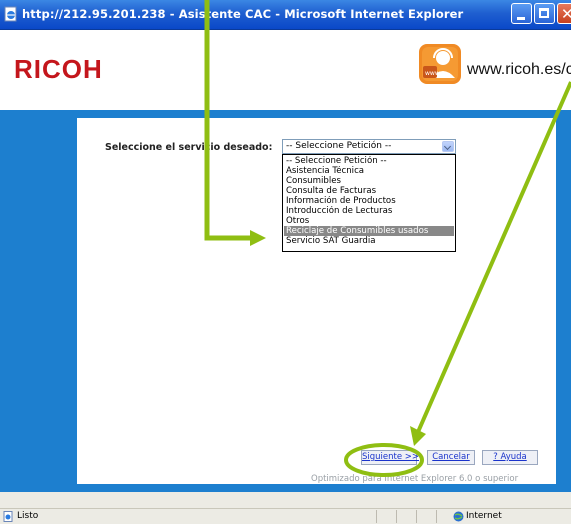 Image resolution: width=571 pixels, height=524 pixels. I want to click on security-zone: Internet, so click(484, 516).